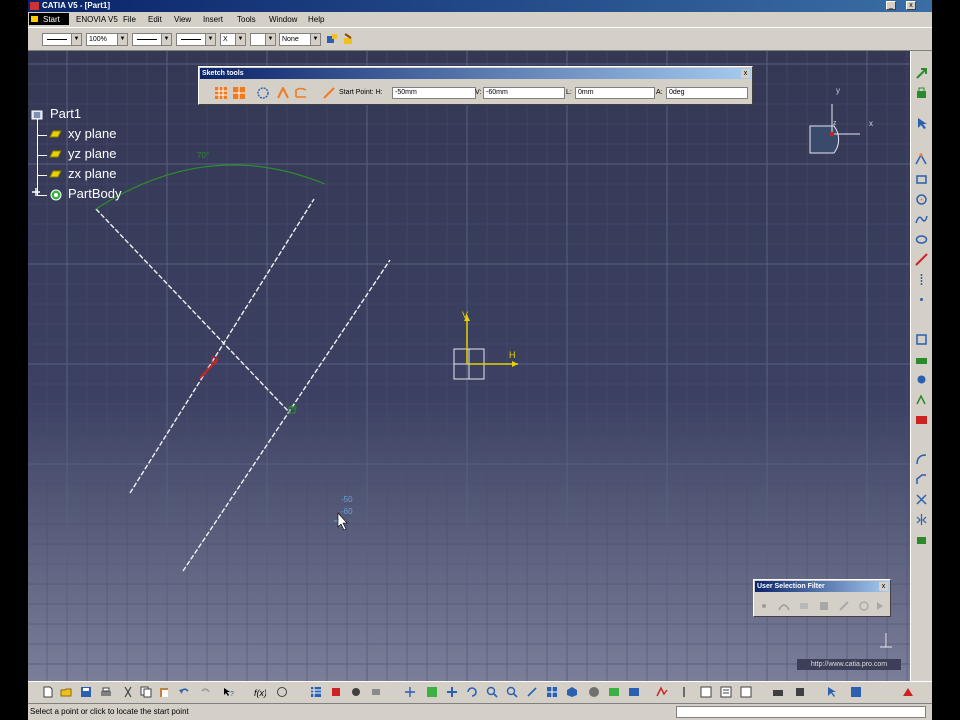 Image resolution: width=960 pixels, height=720 pixels. What do you see at coordinates (746, 692) in the screenshot?
I see `dimensional-constraint-toggle-icon` at bounding box center [746, 692].